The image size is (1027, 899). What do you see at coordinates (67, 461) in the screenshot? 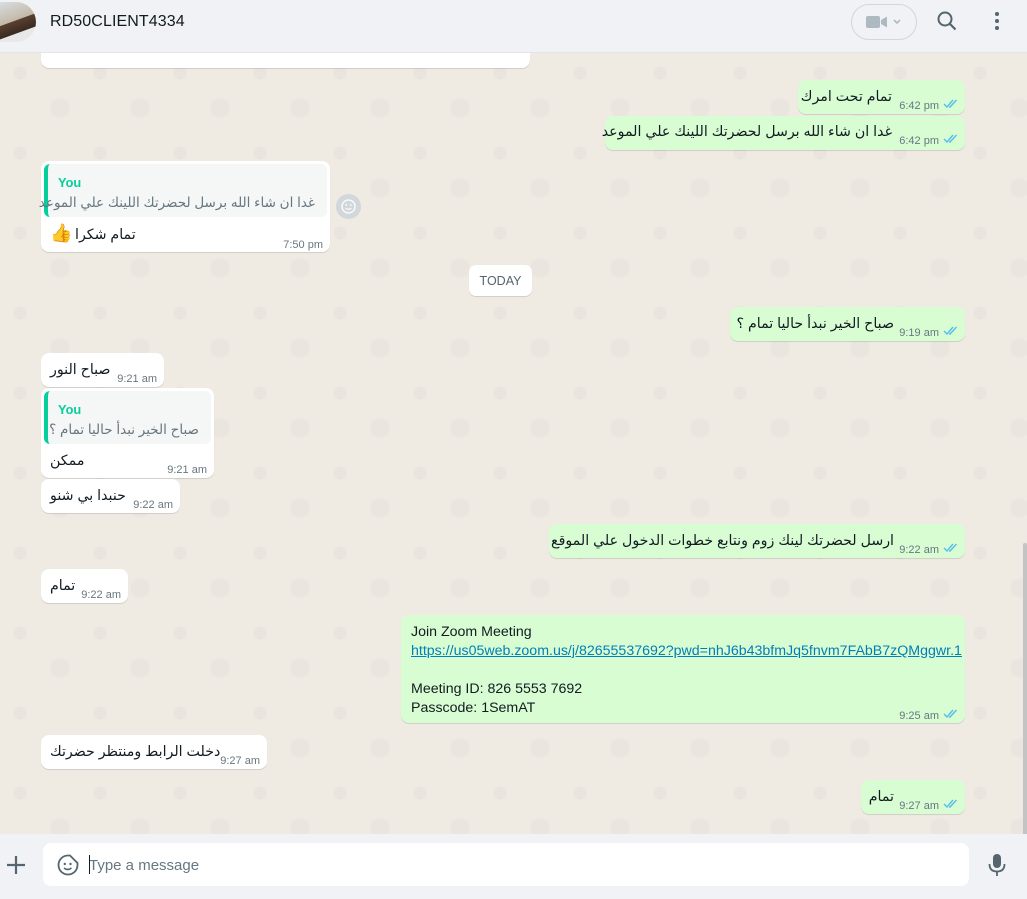
I see `message-text: ممكن` at bounding box center [67, 461].